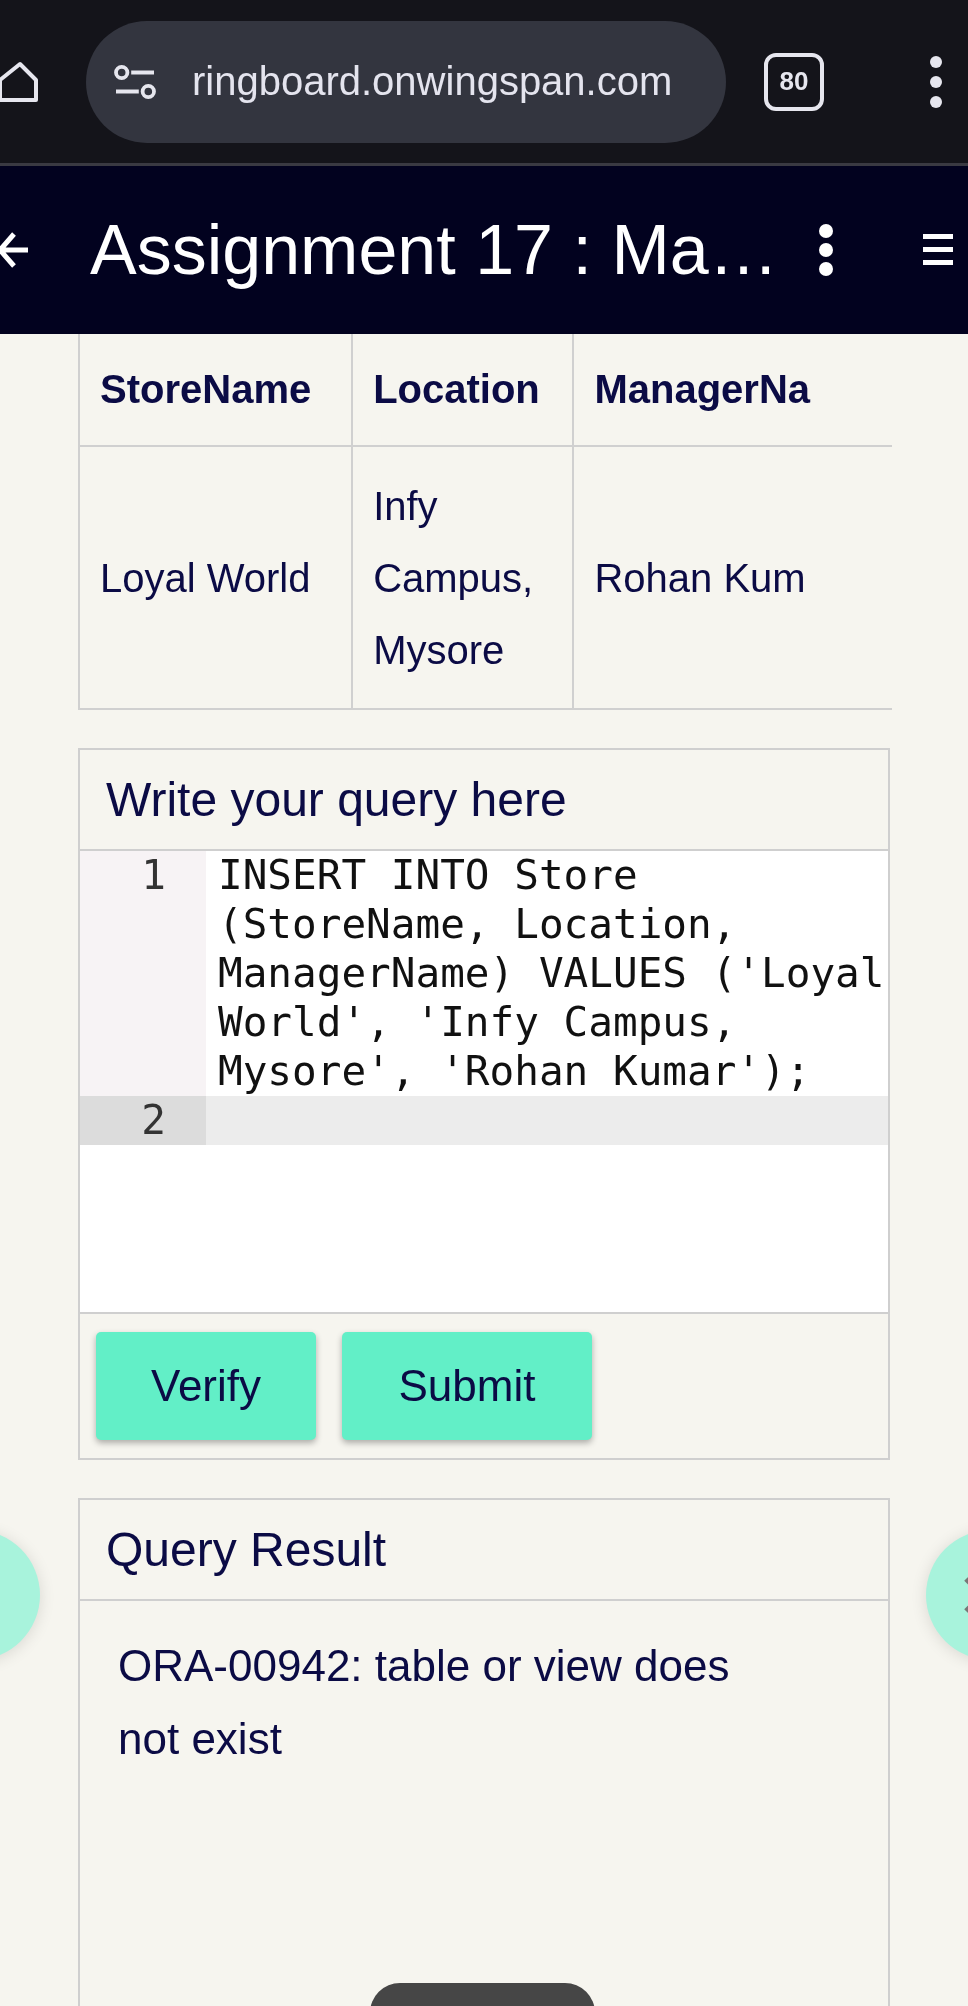 Image resolution: width=968 pixels, height=2006 pixels. Describe the element at coordinates (794, 81) in the screenshot. I see `tab-count-button: 80` at that location.